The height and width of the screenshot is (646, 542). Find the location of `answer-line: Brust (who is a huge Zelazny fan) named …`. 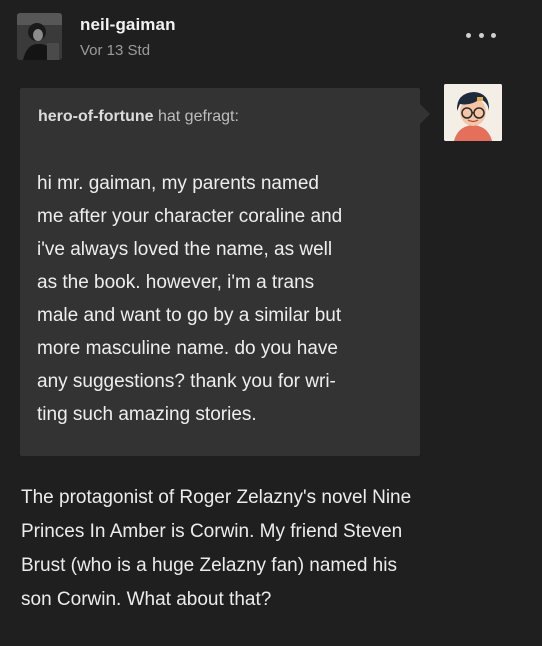

answer-line: Brust (who is a huge Zelazny fan) named … is located at coordinates (209, 565).